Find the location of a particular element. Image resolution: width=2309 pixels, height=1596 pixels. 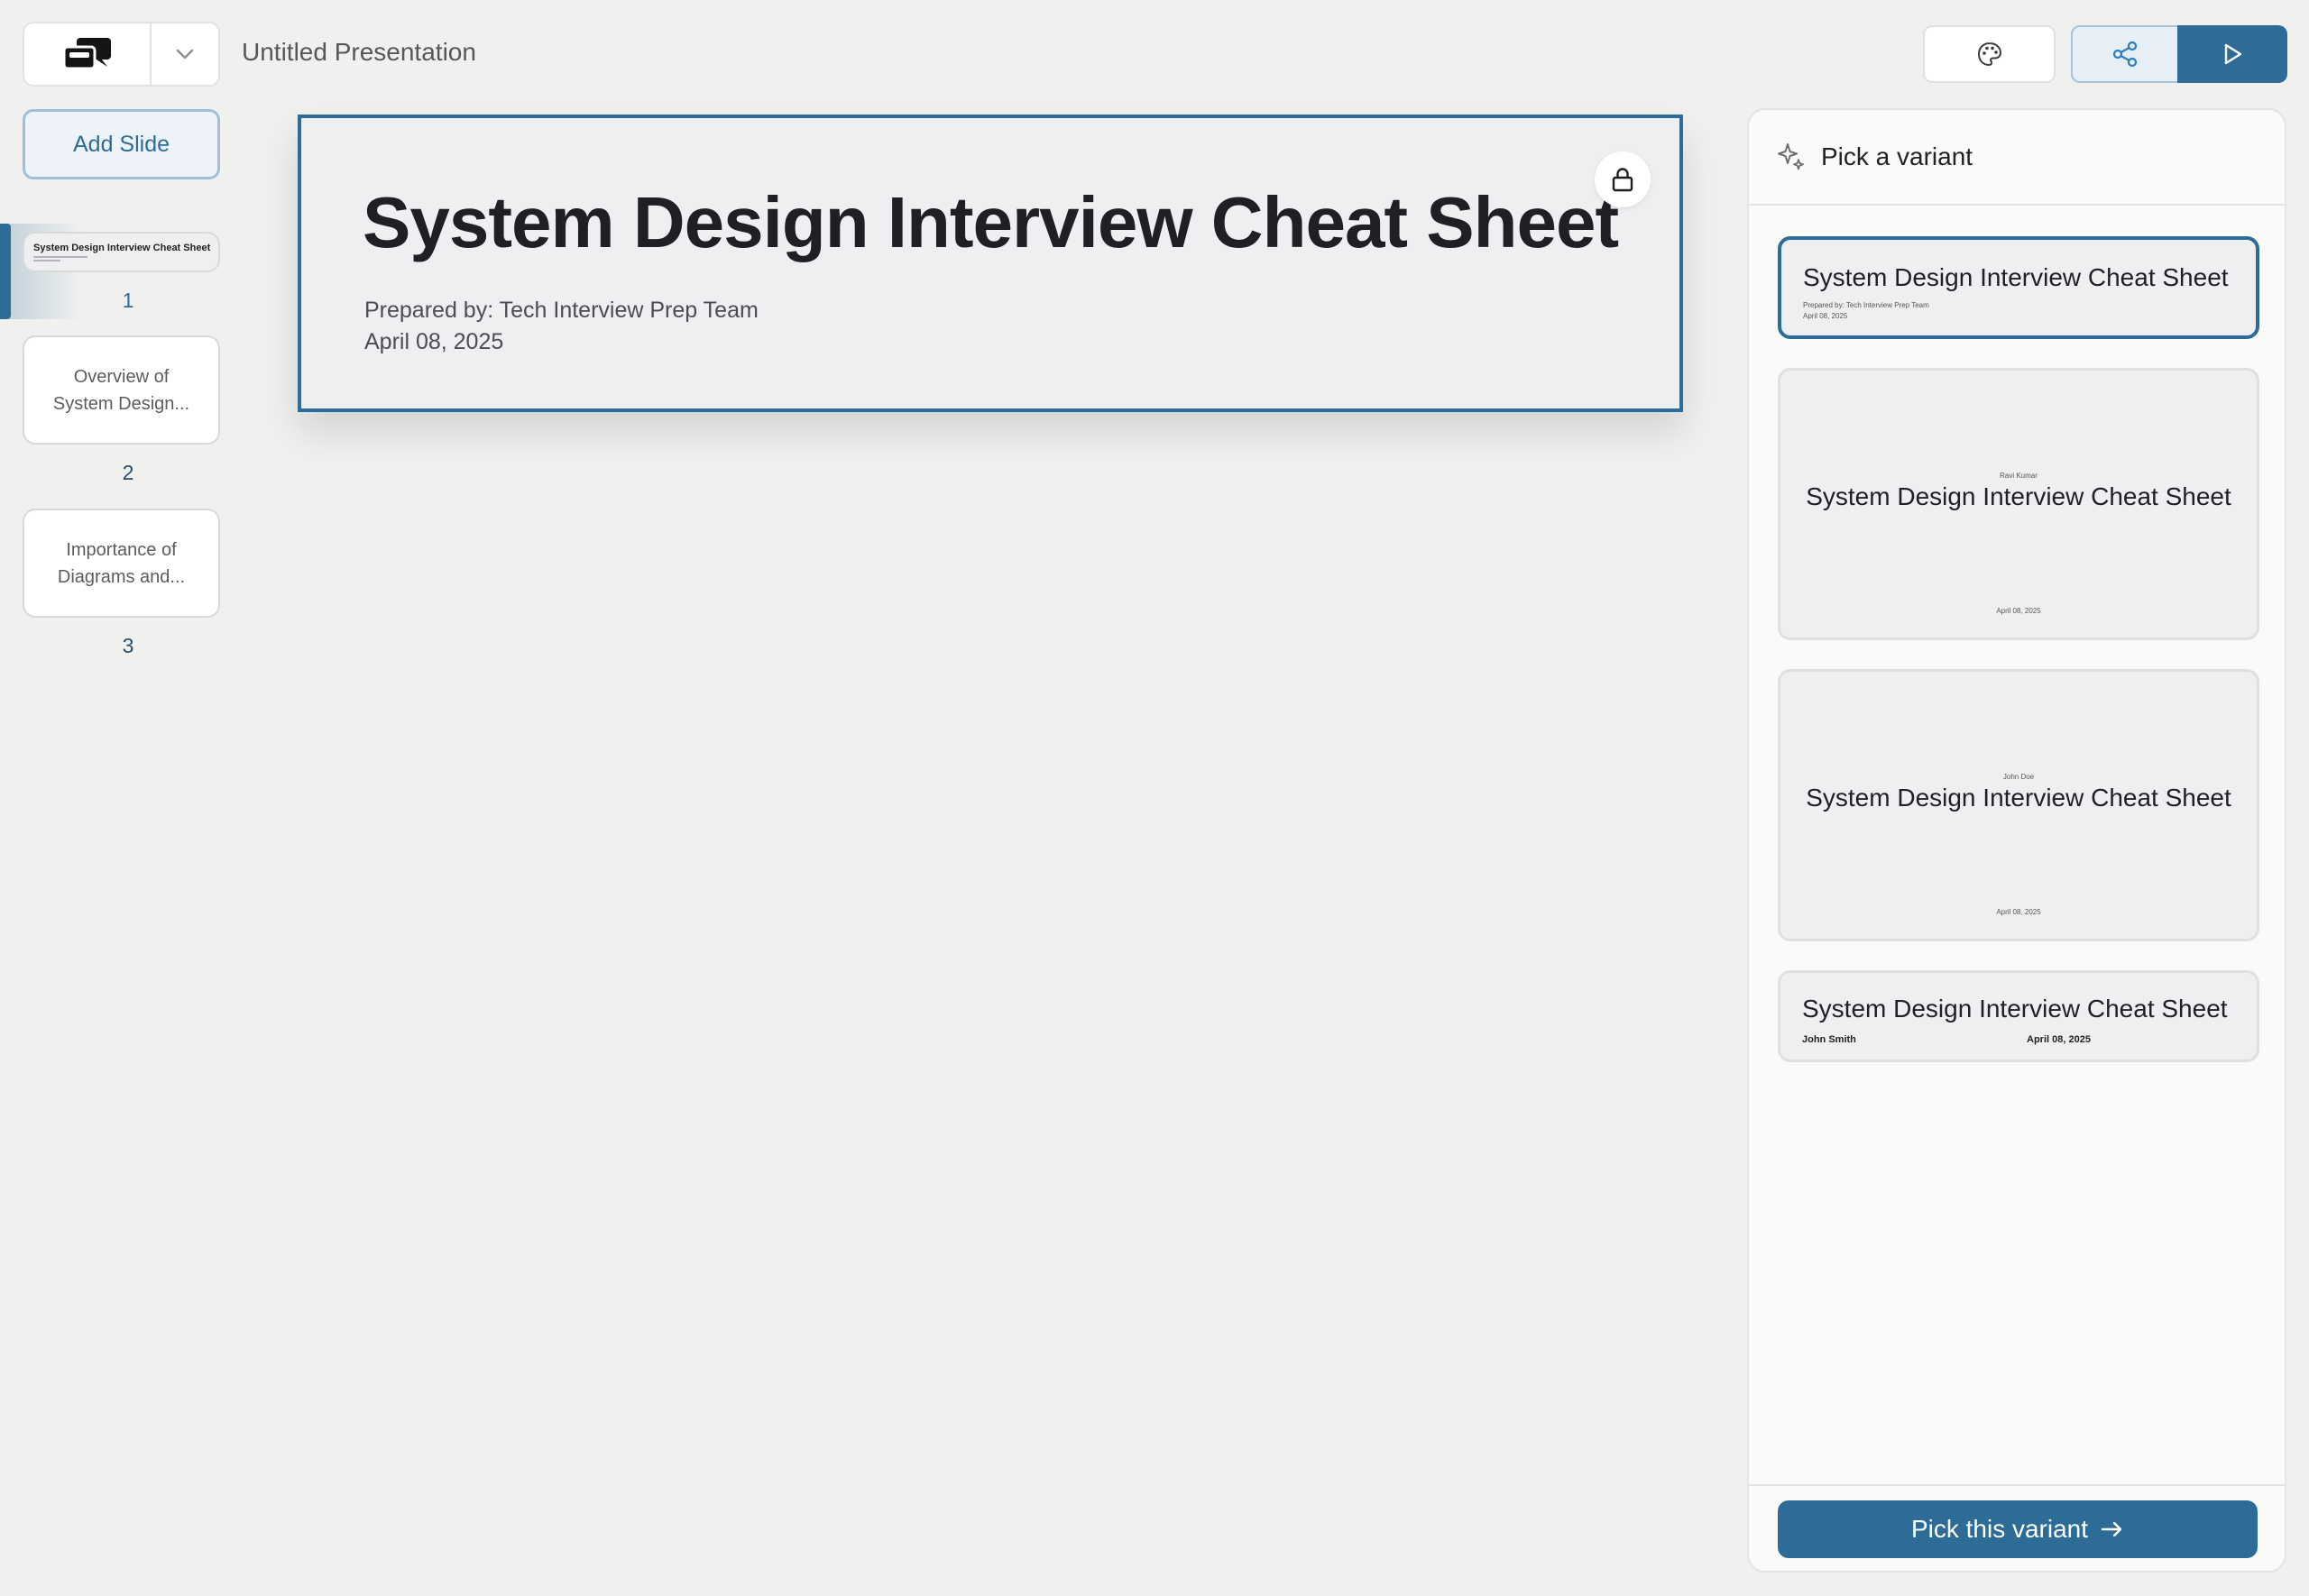

share-icon is located at coordinates (2125, 54).